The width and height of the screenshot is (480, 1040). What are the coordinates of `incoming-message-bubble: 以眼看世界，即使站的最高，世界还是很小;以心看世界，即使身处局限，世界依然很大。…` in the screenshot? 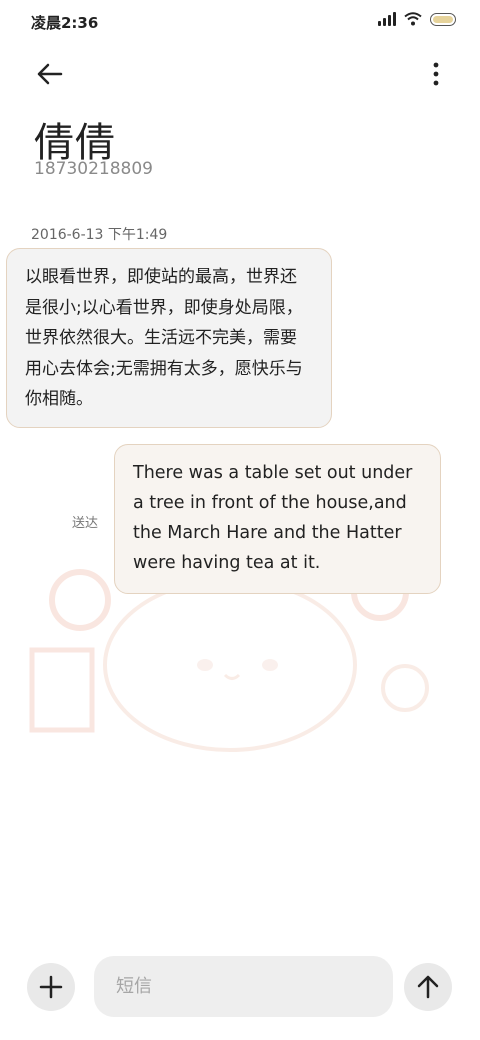 It's located at (169, 338).